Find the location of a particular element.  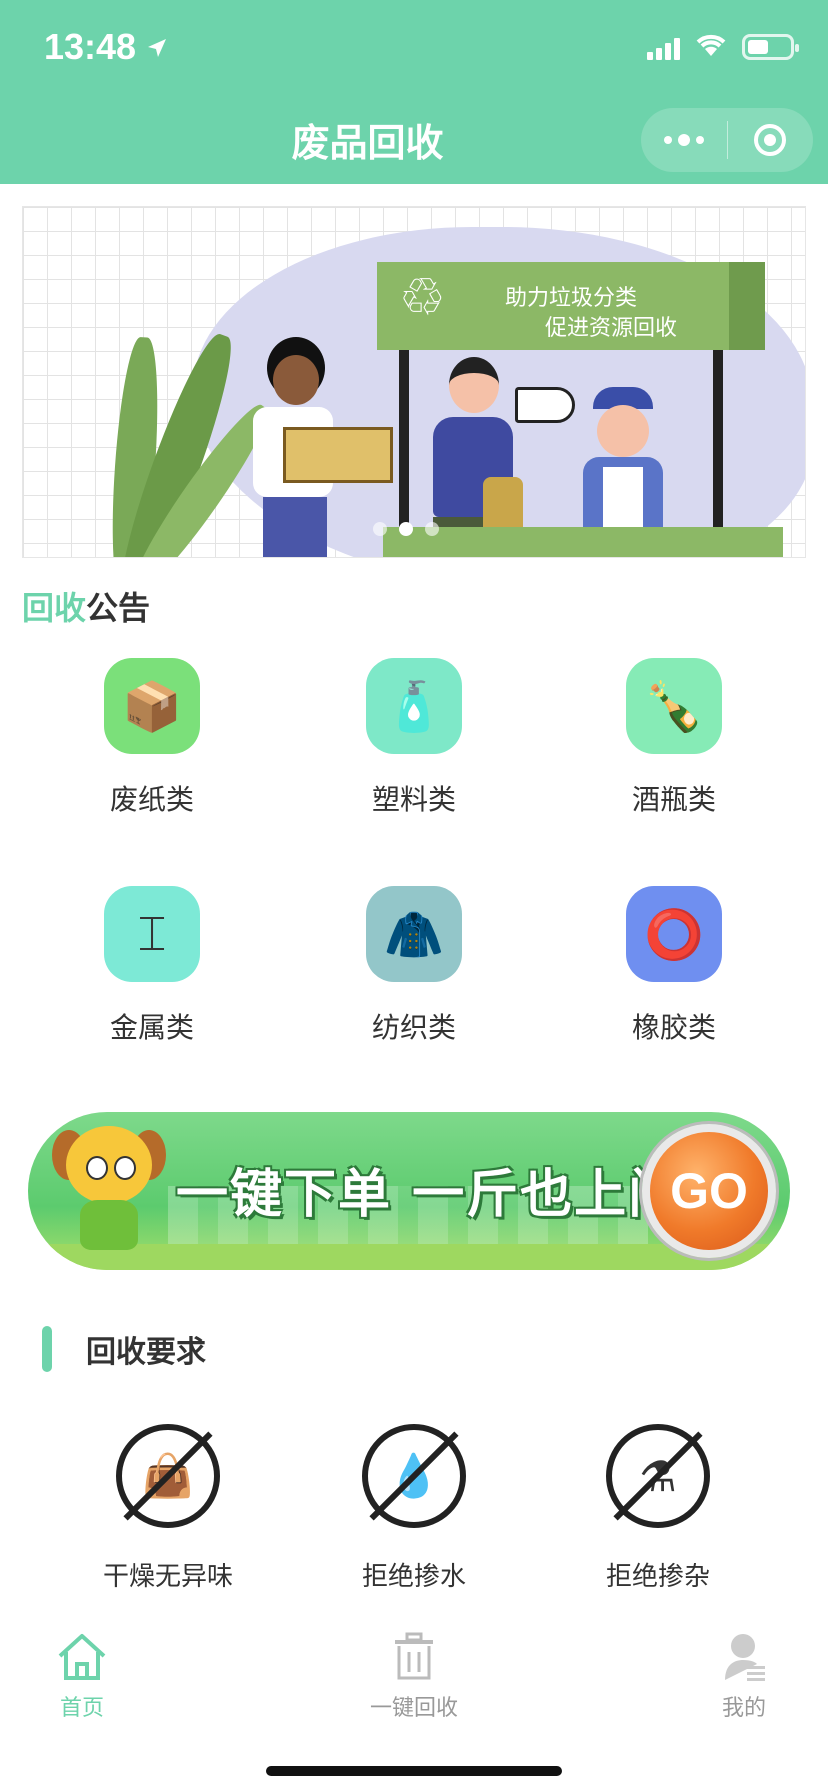

notice-rest: 公告 is located at coordinates (118, 608).